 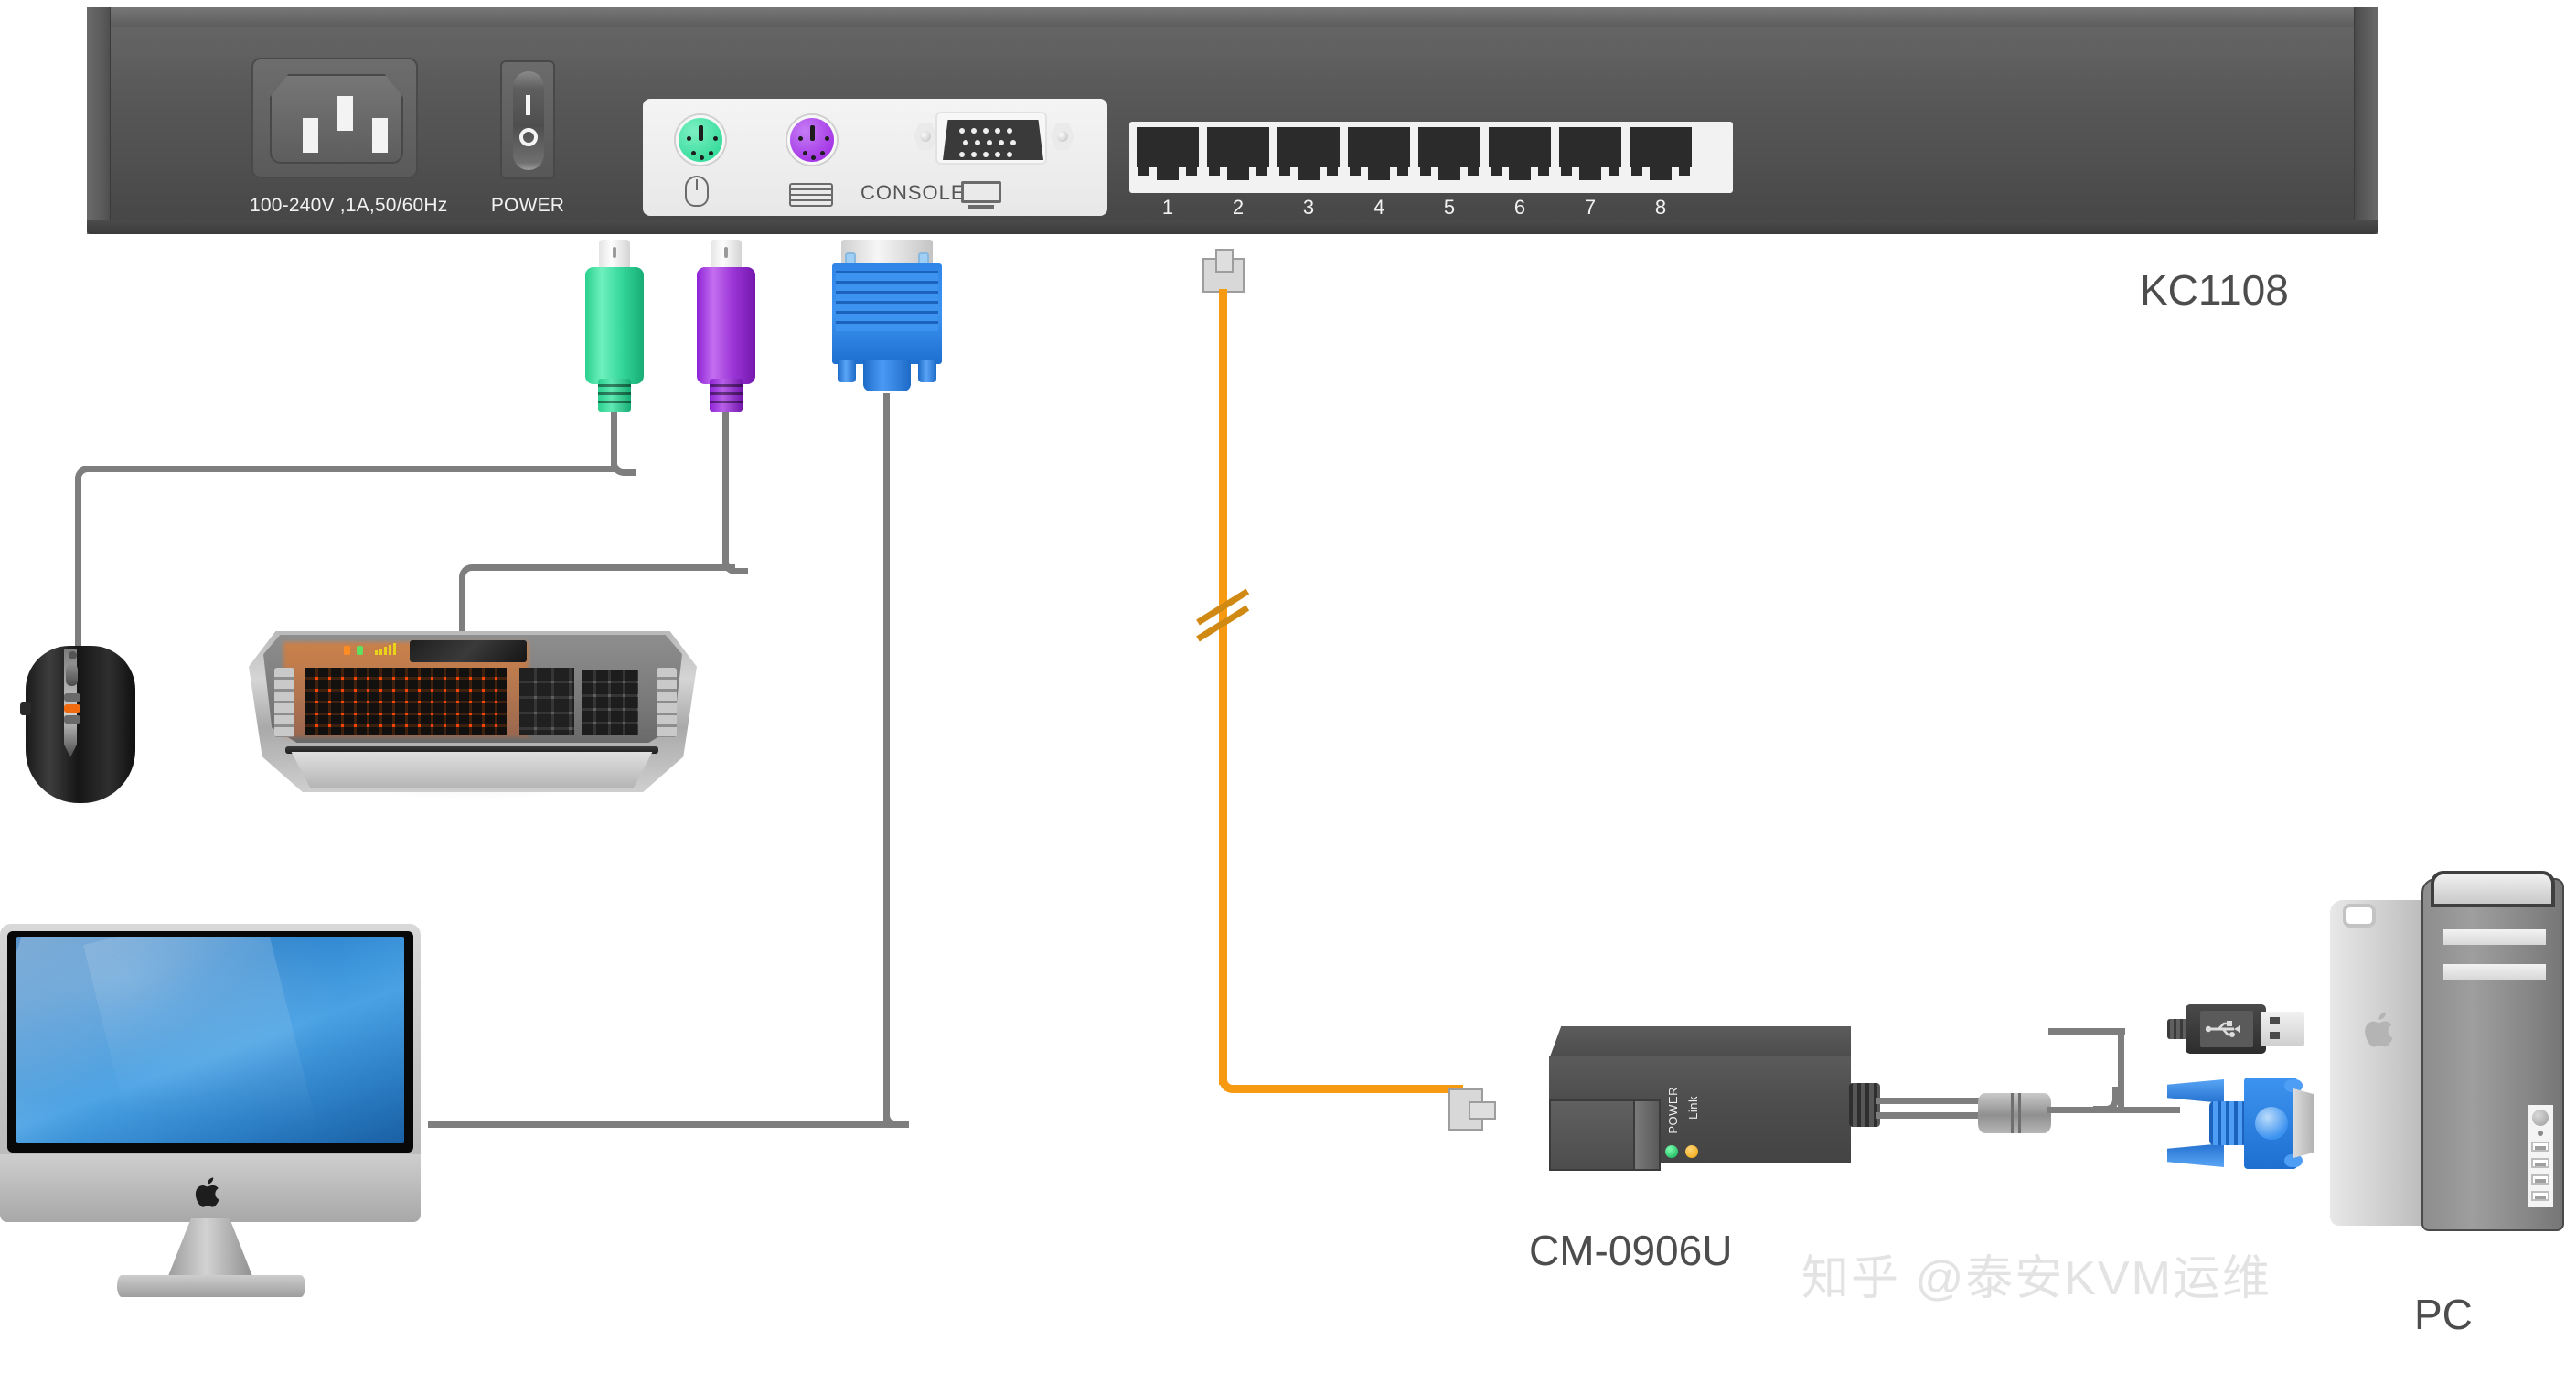 I want to click on adapter-side-plate-highlight, so click(x=1647, y=1135).